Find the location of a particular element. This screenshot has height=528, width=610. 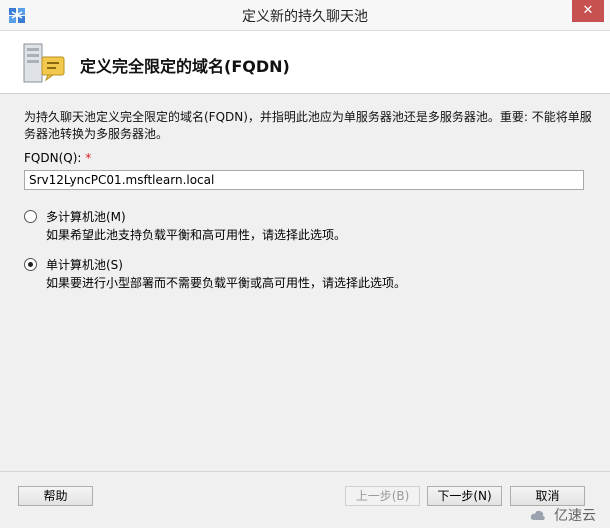

fqdn-label: FQDN(Q): * is located at coordinates (57, 158).